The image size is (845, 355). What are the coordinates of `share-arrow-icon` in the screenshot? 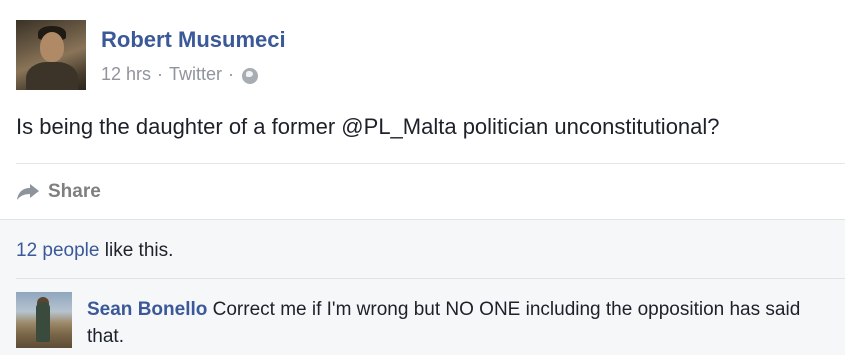 It's located at (28, 192).